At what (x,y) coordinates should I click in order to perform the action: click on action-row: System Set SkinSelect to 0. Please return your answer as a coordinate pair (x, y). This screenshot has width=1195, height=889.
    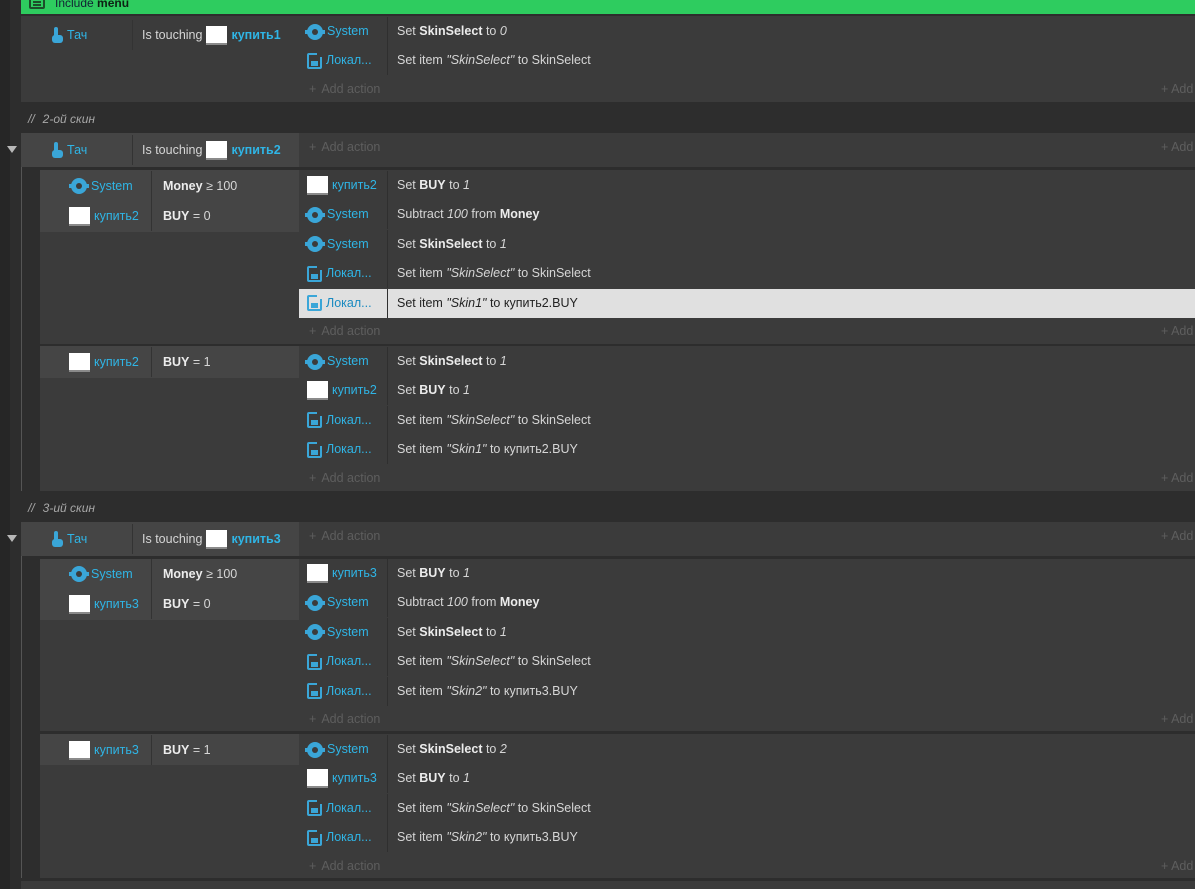
    Looking at the image, I should click on (747, 31).